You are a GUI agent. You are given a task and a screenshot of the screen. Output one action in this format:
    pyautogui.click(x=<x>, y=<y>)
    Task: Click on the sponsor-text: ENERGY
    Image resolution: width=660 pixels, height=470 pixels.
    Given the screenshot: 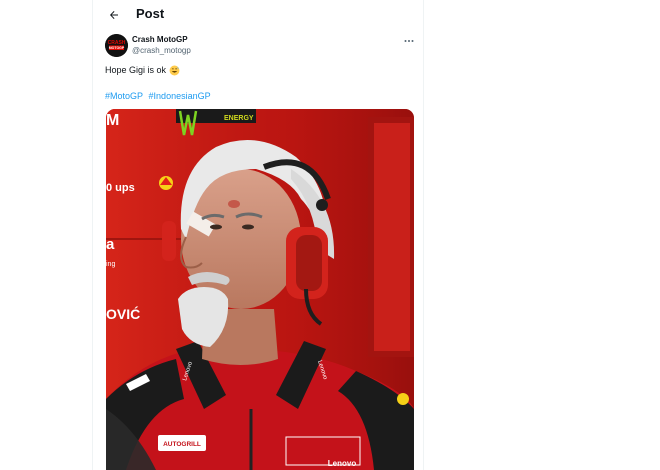 What is the action you would take?
    pyautogui.click(x=239, y=118)
    